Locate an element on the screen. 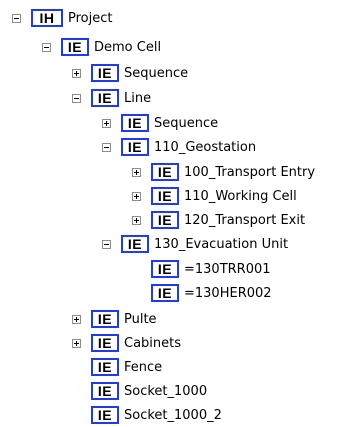  tree-node-label: Demo Cell is located at coordinates (128, 47).